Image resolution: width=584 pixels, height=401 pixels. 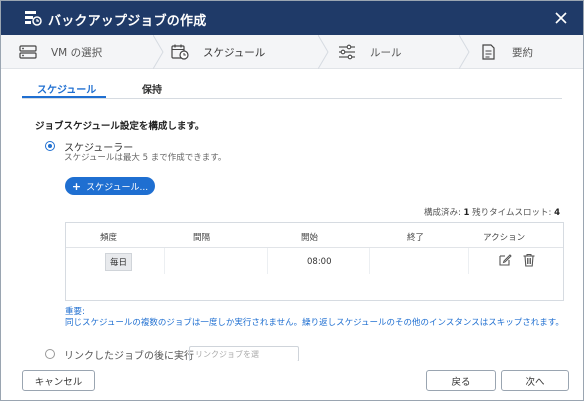 I want to click on step-rules: ルール, so click(x=370, y=52).